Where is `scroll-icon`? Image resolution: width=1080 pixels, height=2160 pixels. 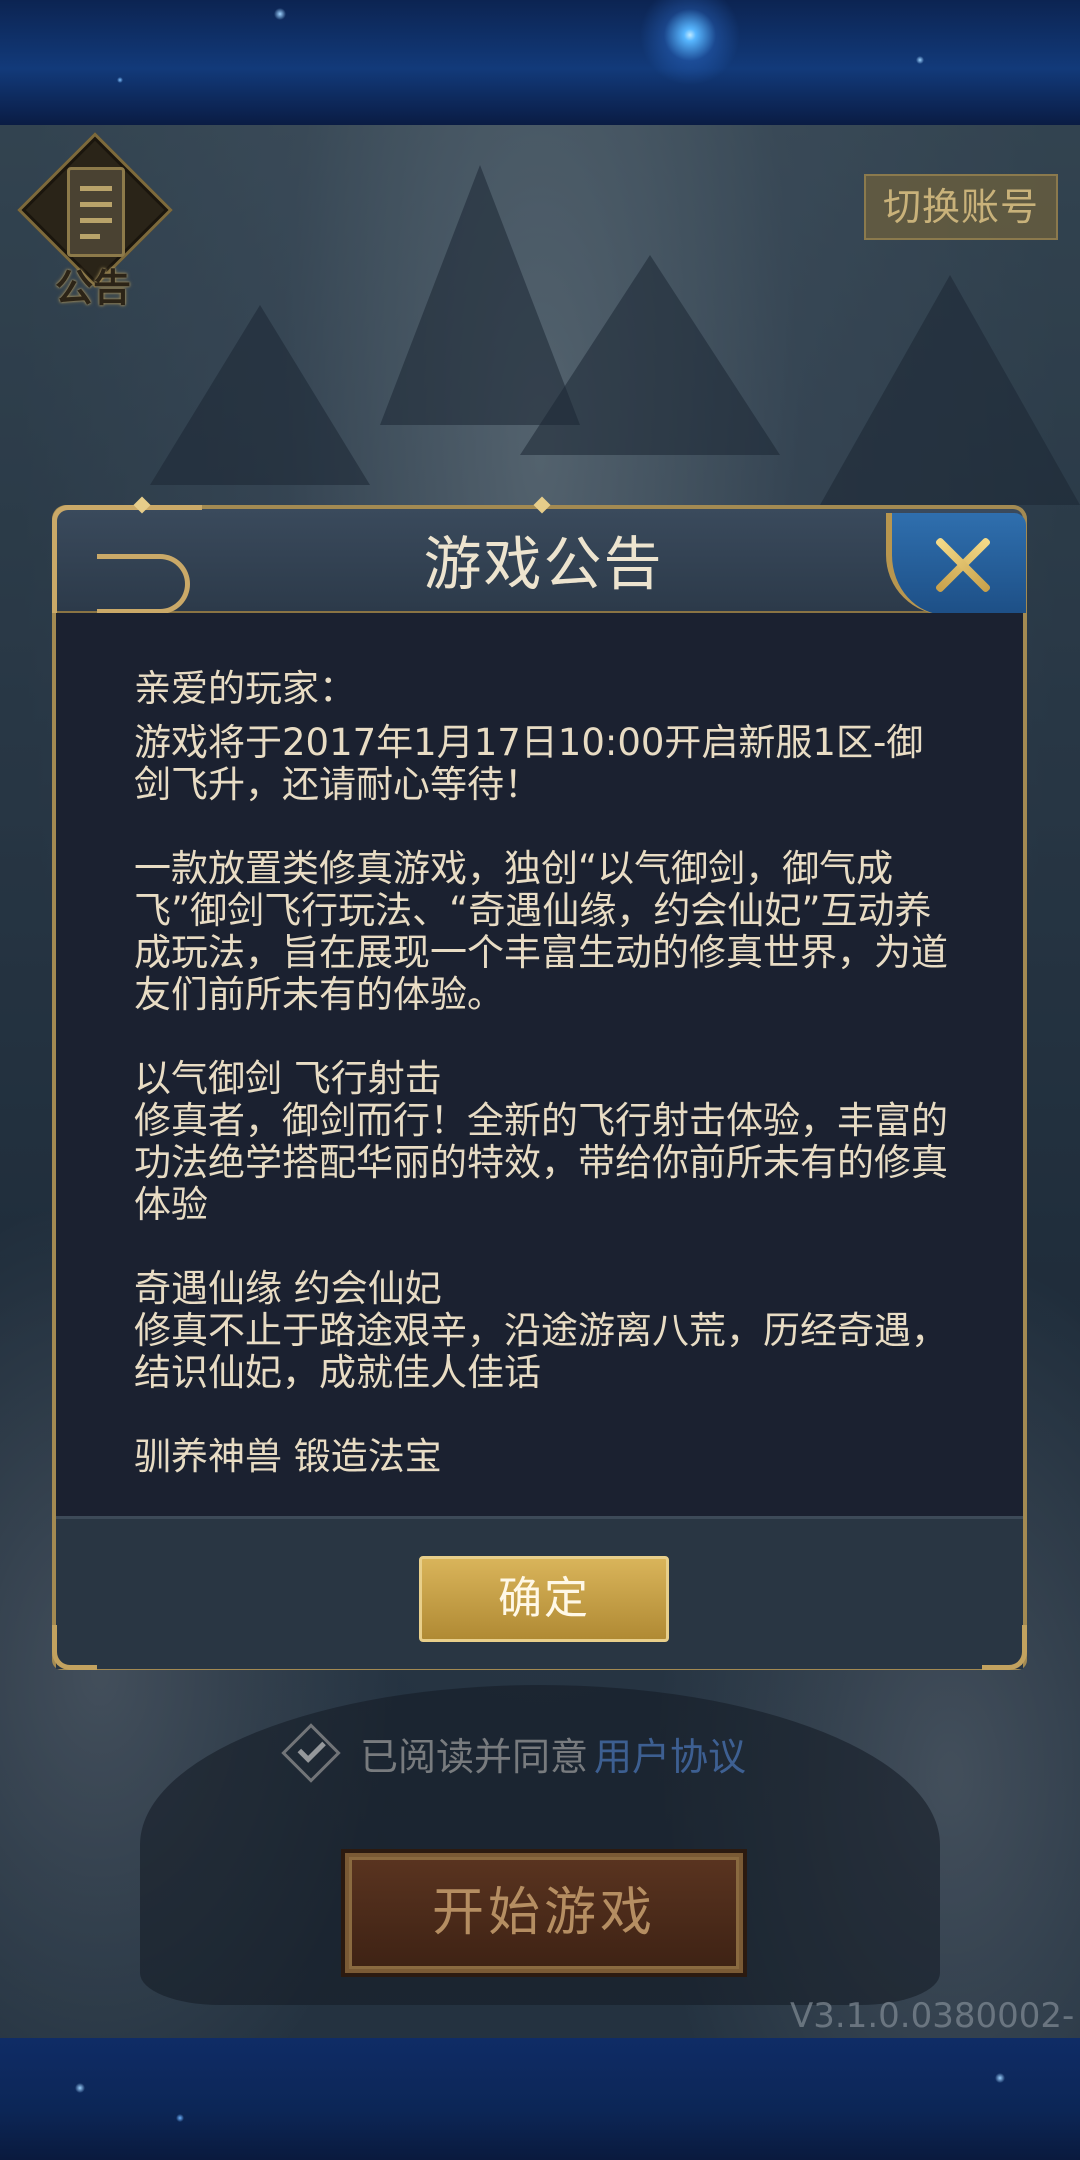
scroll-icon is located at coordinates (96, 212).